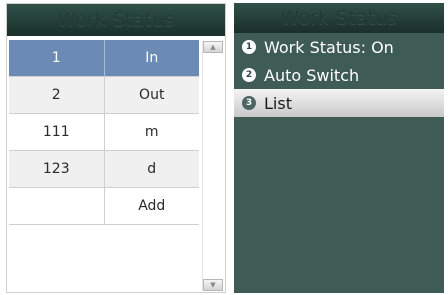 The image size is (448, 295). I want to click on table-row: 2 Out, so click(104, 95).